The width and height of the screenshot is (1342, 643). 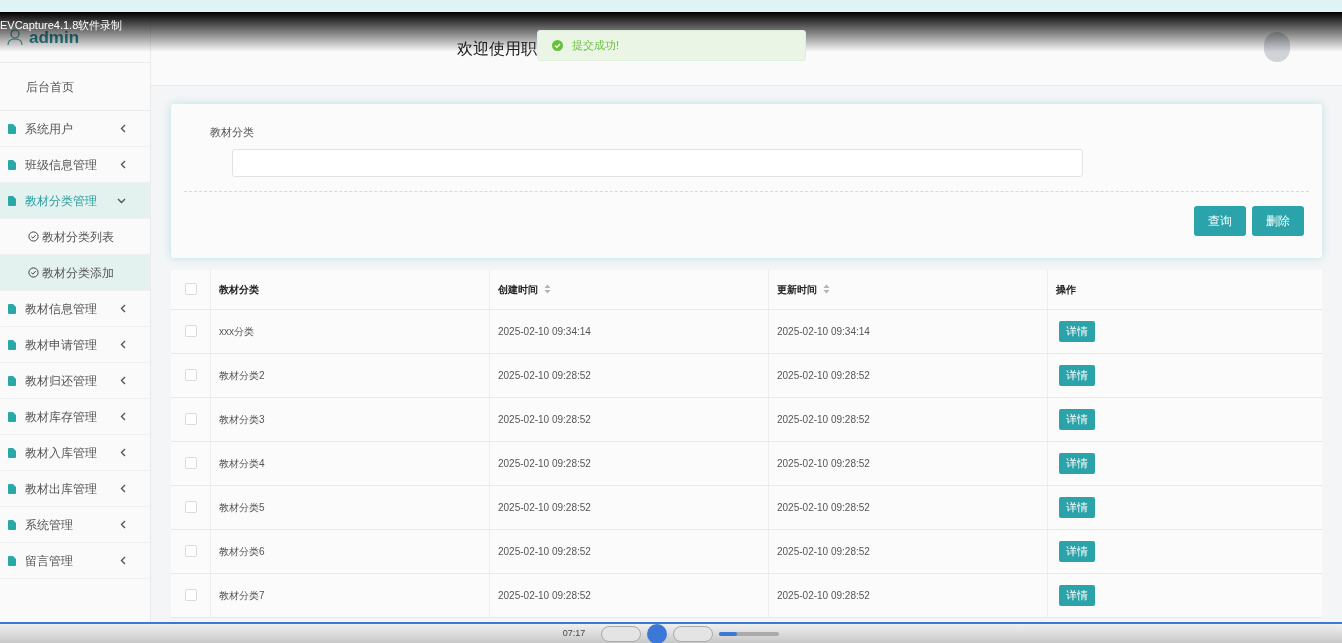 What do you see at coordinates (574, 633) in the screenshot?
I see `playback-time: 07:17` at bounding box center [574, 633].